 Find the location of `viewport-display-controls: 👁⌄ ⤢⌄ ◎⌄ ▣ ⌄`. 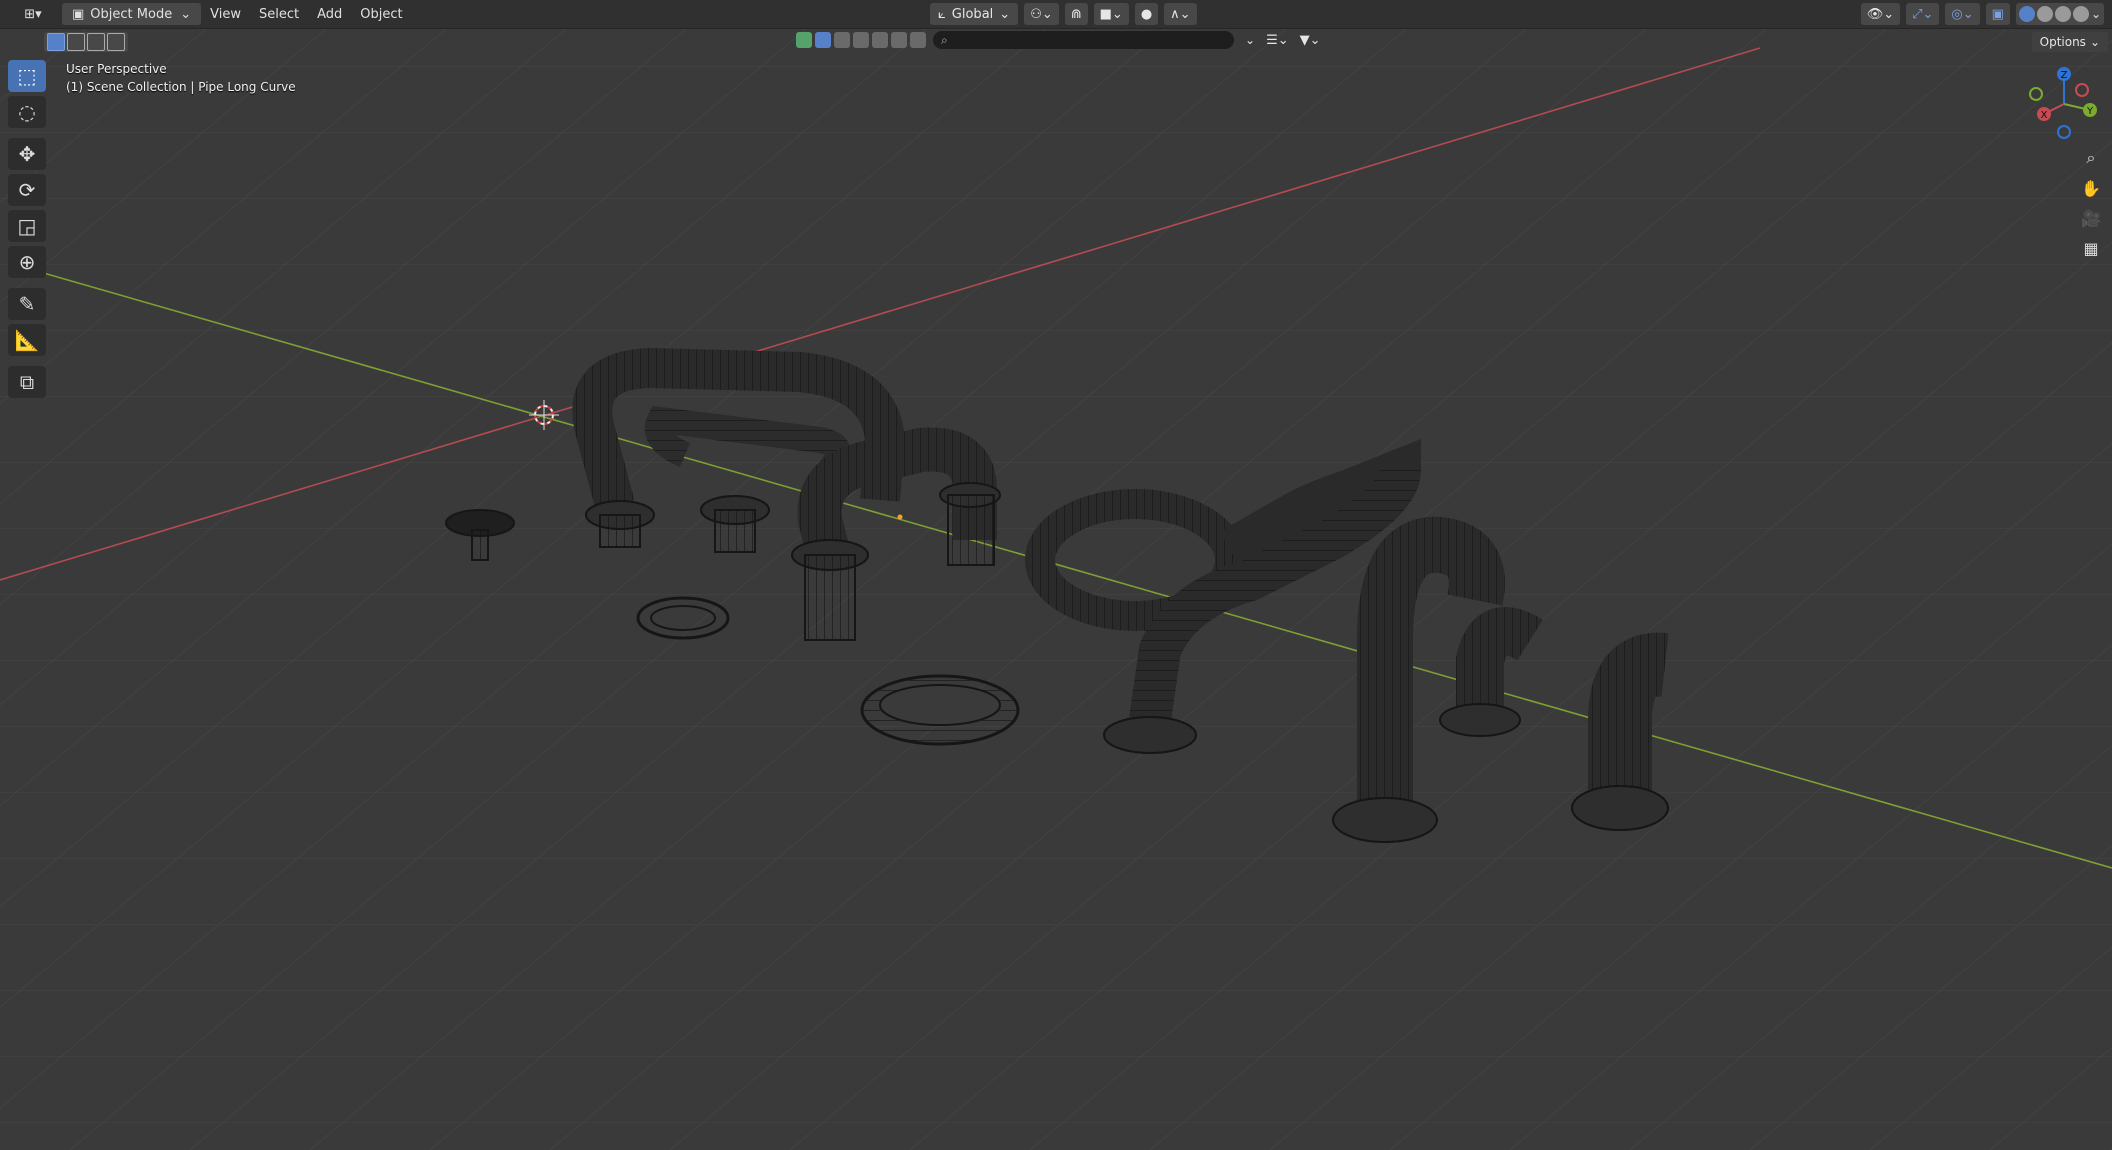

viewport-display-controls: 👁⌄ ⤢⌄ ◎⌄ ▣ ⌄ is located at coordinates (1982, 14).